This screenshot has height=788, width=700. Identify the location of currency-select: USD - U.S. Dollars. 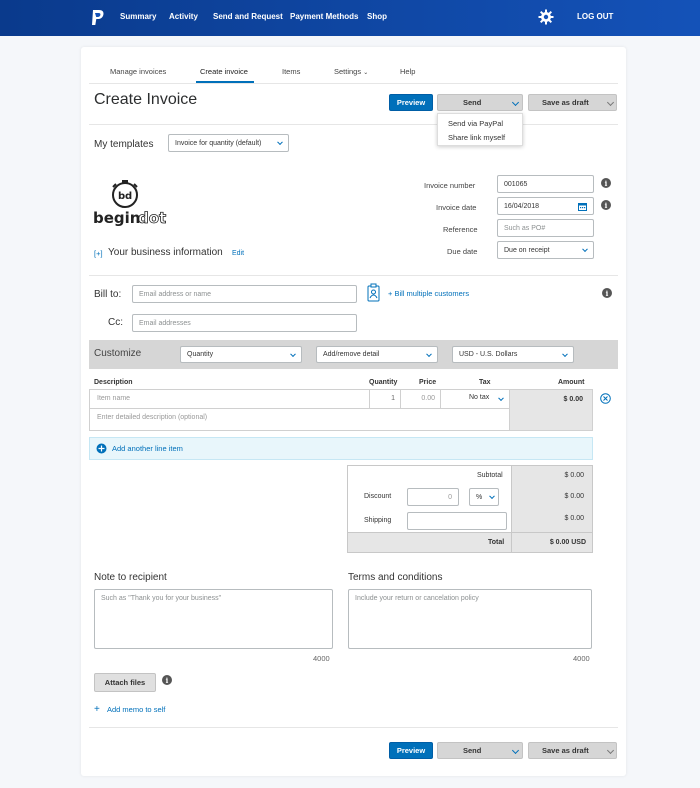
(513, 354).